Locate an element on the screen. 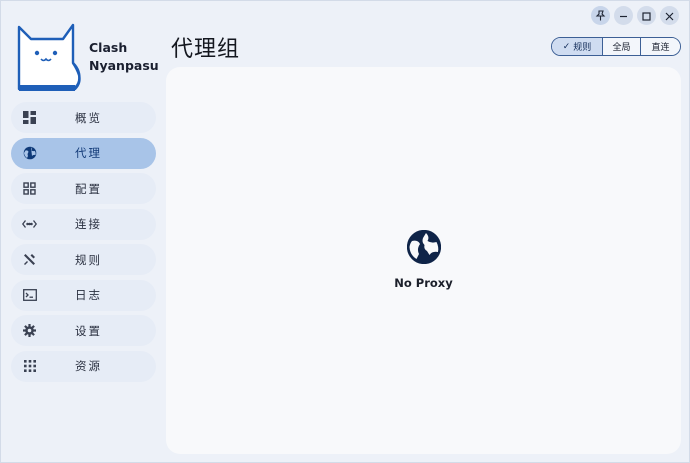 The width and height of the screenshot is (690, 463). minimize-icon is located at coordinates (623, 15).